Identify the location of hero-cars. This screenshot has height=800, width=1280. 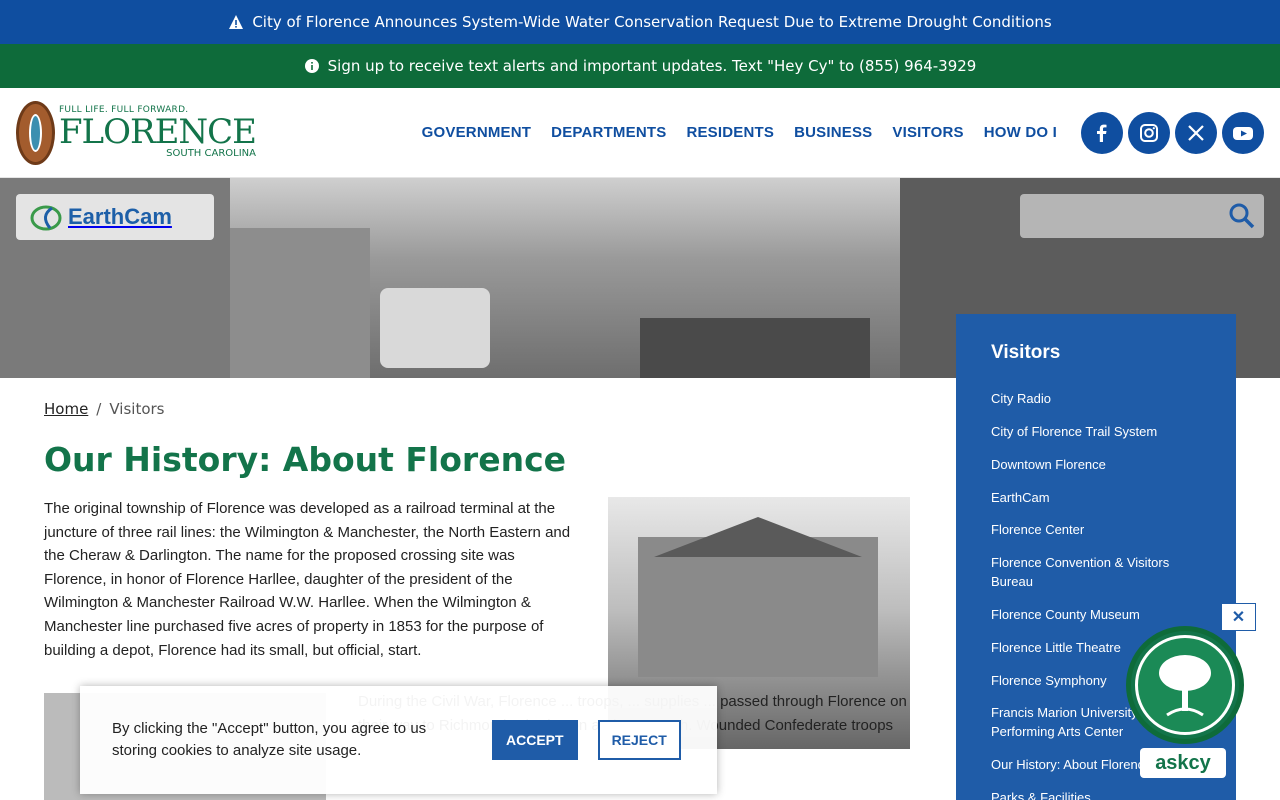
(755, 348).